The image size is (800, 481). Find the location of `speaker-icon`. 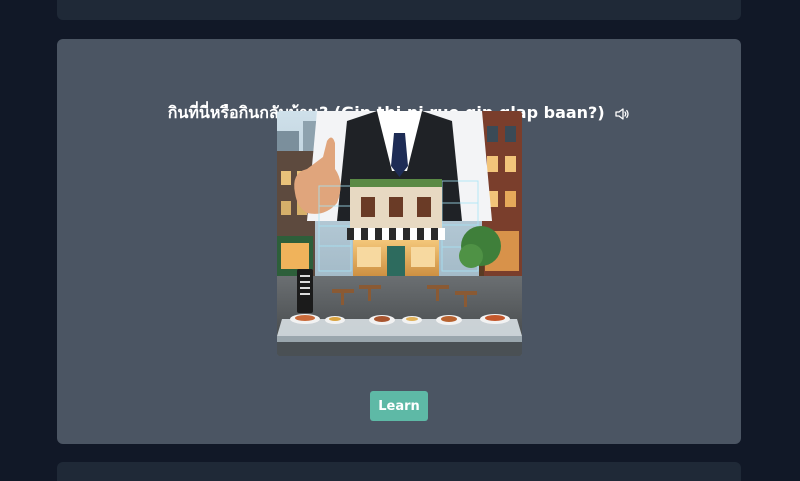

speaker-icon is located at coordinates (622, 114).